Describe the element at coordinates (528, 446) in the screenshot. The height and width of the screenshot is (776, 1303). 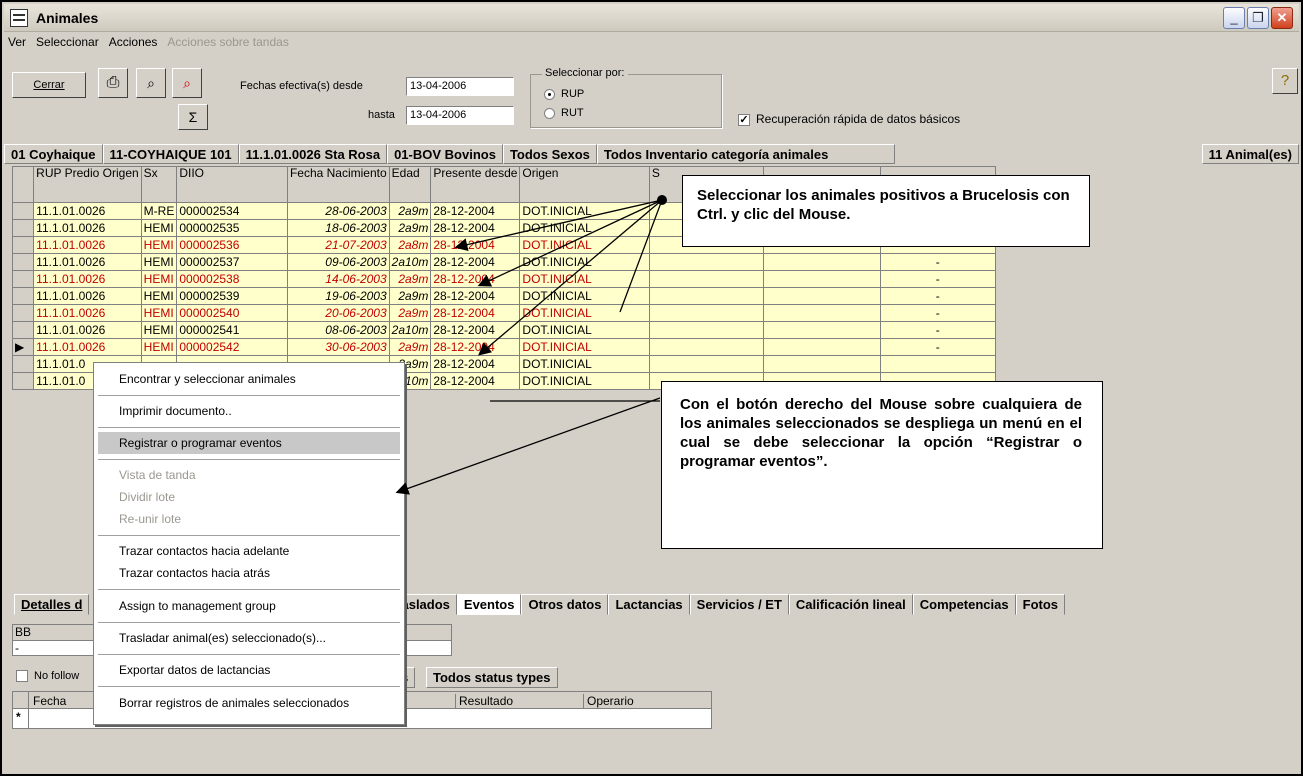
I see `arrow-to-menu` at that location.